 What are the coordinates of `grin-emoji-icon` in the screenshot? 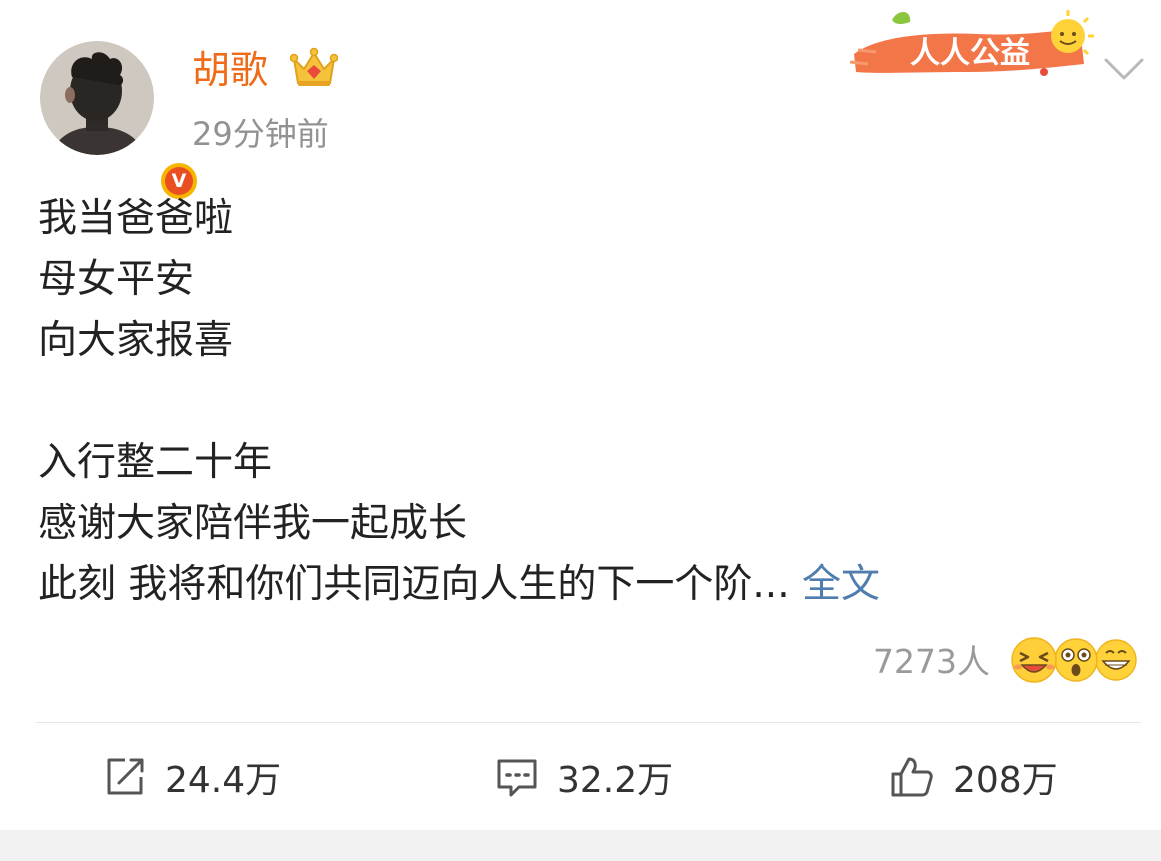 It's located at (1116, 660).